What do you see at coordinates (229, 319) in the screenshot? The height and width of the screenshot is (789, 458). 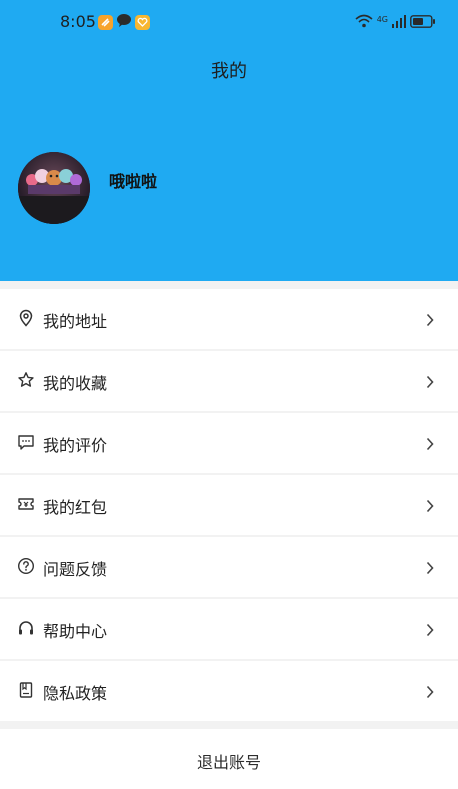 I see `menu-item-address: 我的地址` at bounding box center [229, 319].